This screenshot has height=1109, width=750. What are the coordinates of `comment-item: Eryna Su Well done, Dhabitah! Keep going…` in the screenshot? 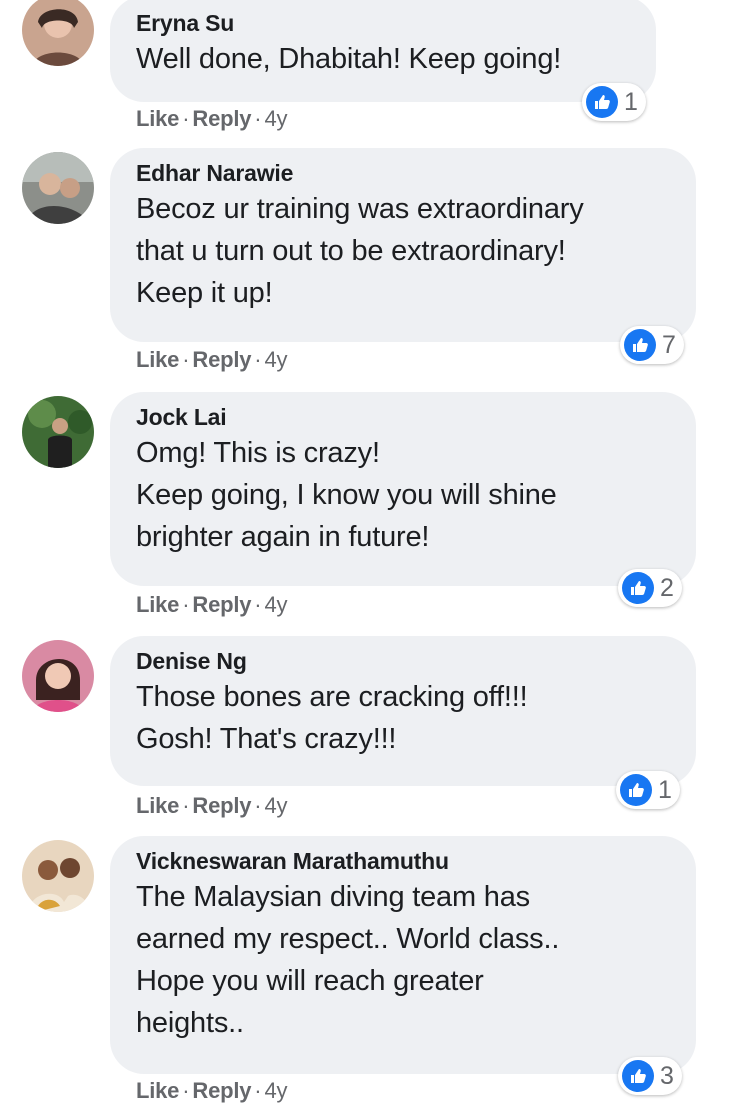 It's located at (375, 70).